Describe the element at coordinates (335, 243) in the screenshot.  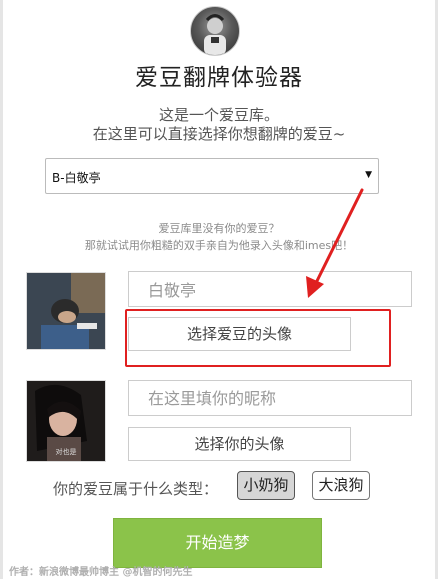
I see `annotation-arrow-icon` at that location.